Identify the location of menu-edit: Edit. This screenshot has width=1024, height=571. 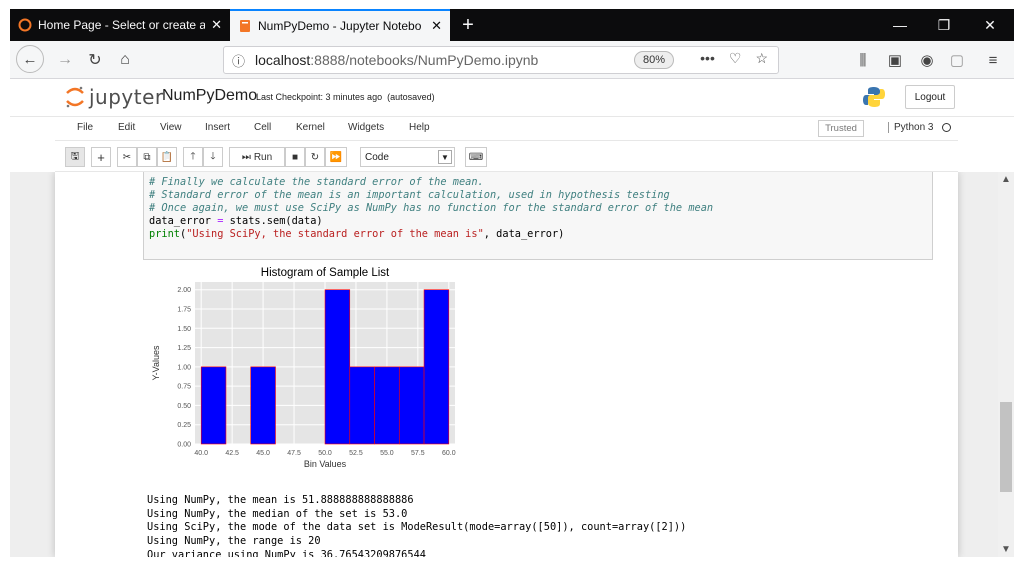
(126, 127).